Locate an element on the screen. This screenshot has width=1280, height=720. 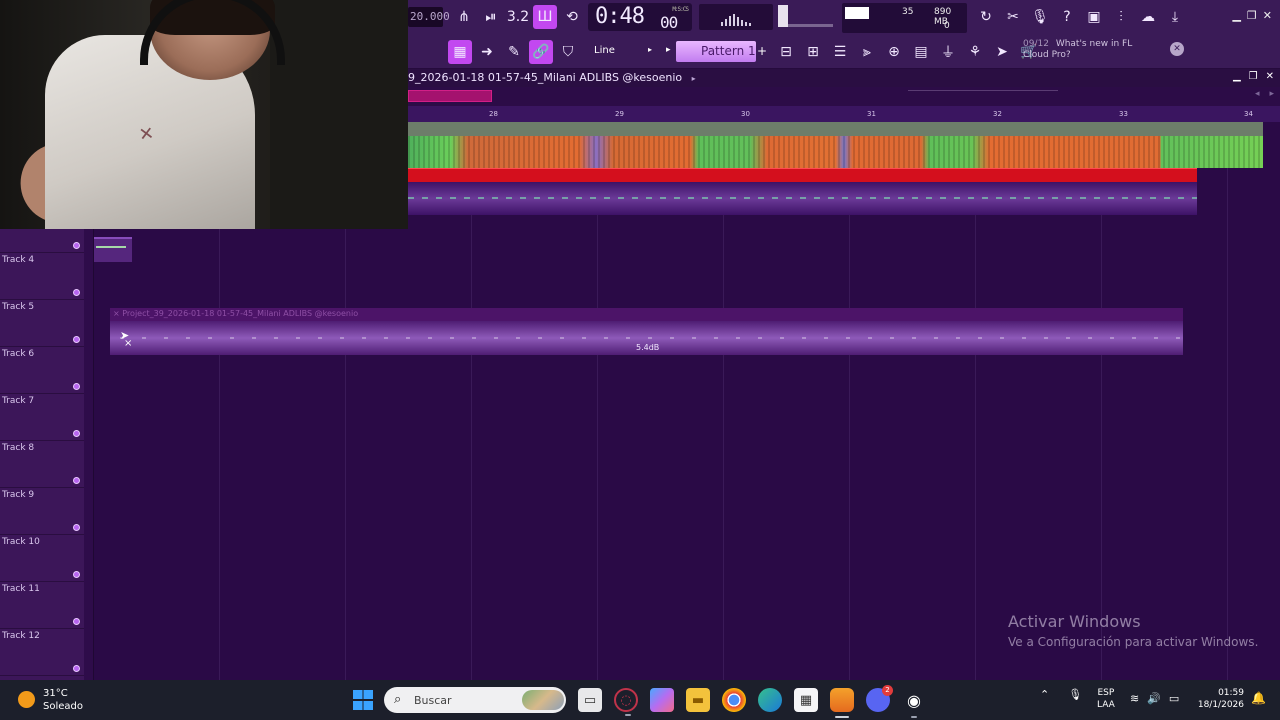
close-icon: ✕ is located at coordinates (1267, 15).